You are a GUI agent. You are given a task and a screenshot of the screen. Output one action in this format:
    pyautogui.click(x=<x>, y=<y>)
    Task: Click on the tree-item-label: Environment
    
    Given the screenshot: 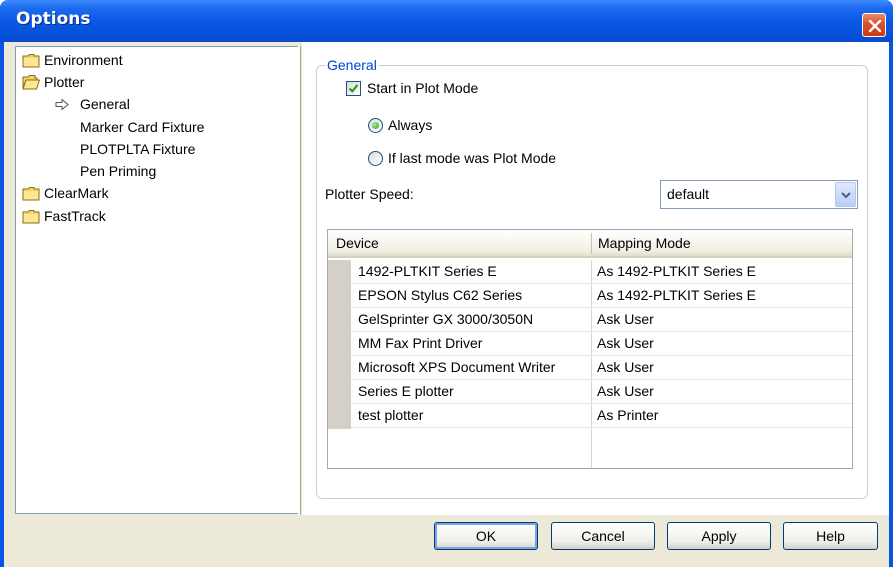 What is the action you would take?
    pyautogui.click(x=83, y=60)
    